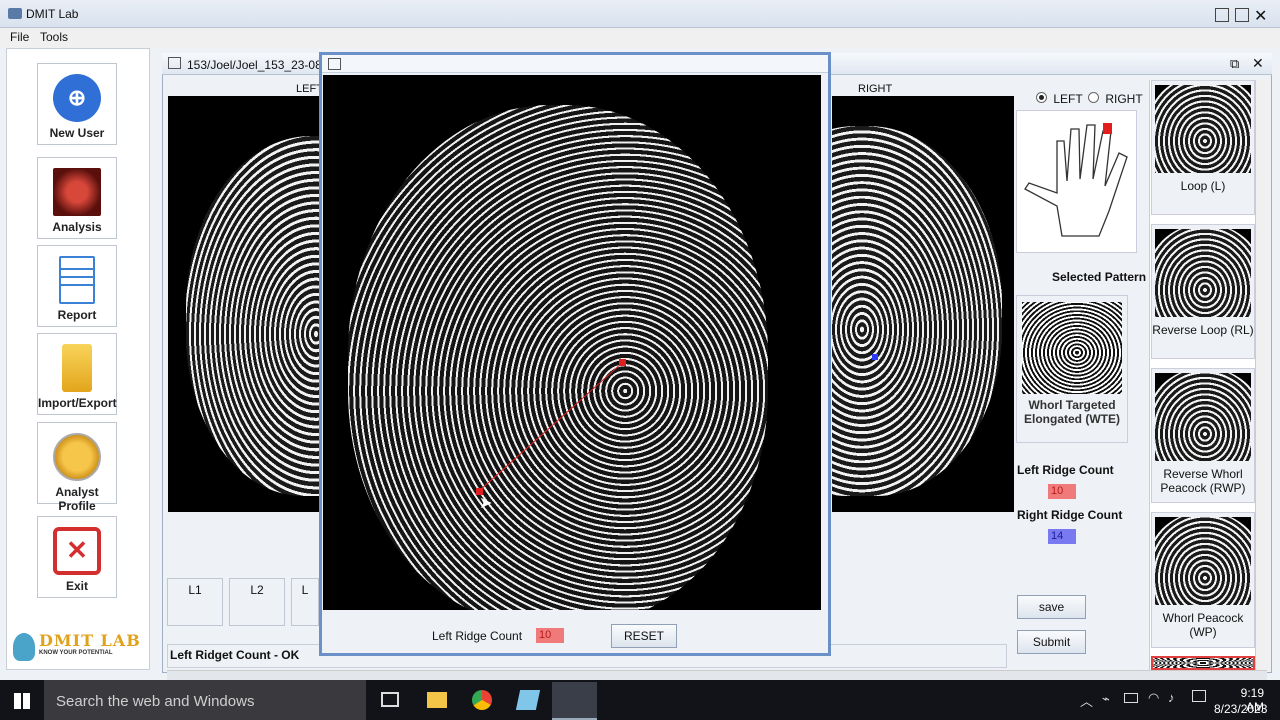  Describe the element at coordinates (875, 357) in the screenshot. I see `right-ridge-marker` at that location.